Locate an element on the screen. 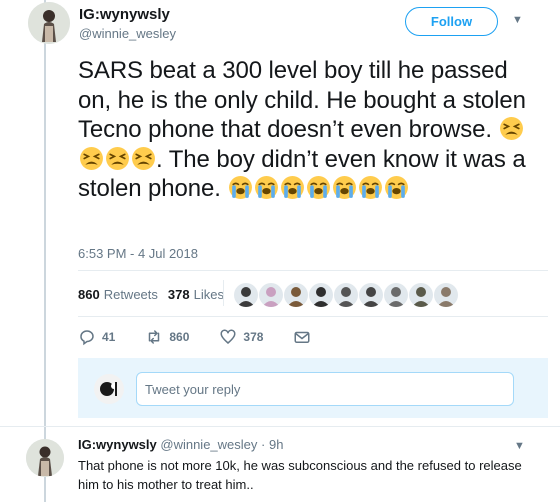  heart-icon is located at coordinates (228, 336).